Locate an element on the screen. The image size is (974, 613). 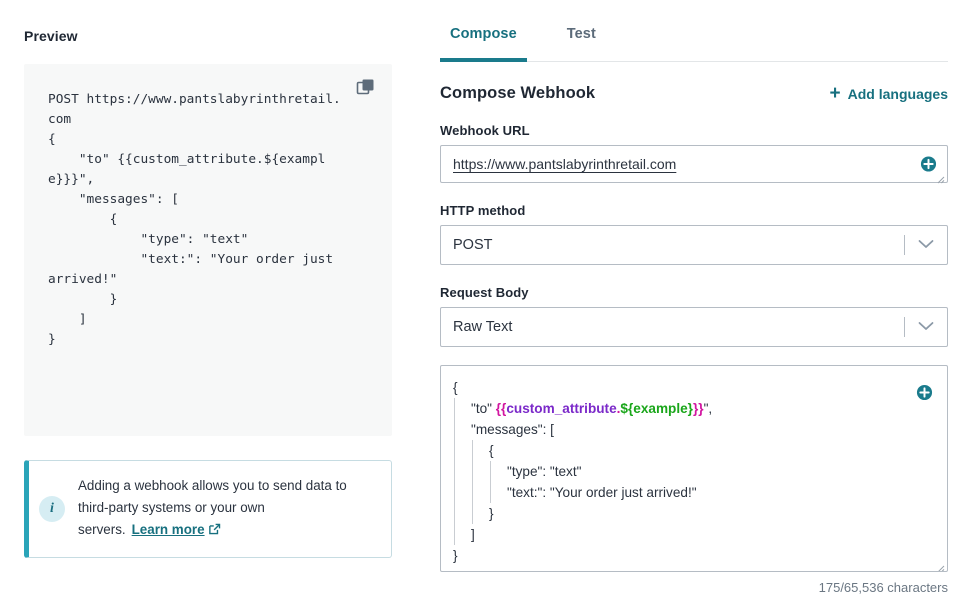
editor-resize-handle is located at coordinates (940, 565).